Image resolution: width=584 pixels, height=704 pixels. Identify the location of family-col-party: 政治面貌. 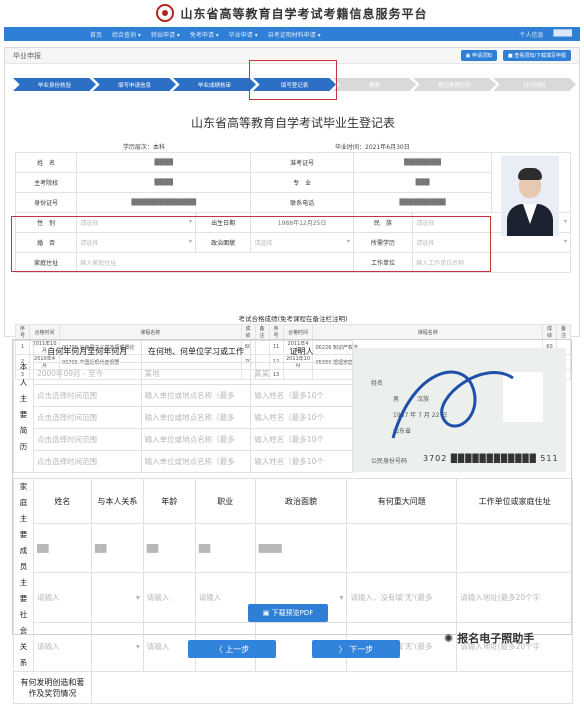
(301, 501).